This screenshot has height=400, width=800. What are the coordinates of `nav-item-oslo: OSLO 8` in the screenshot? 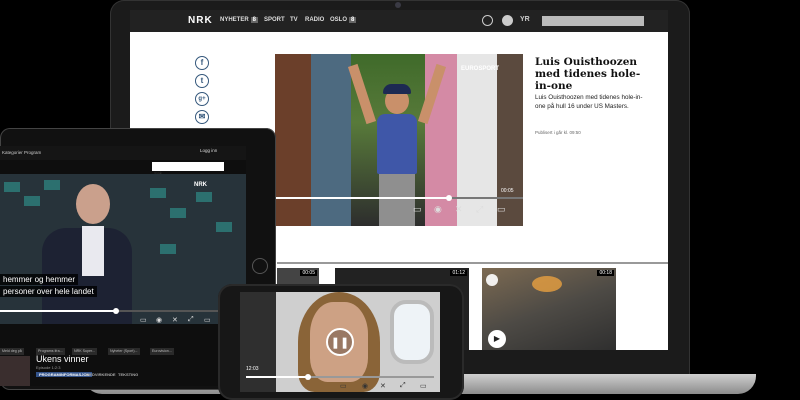 It's located at (343, 20).